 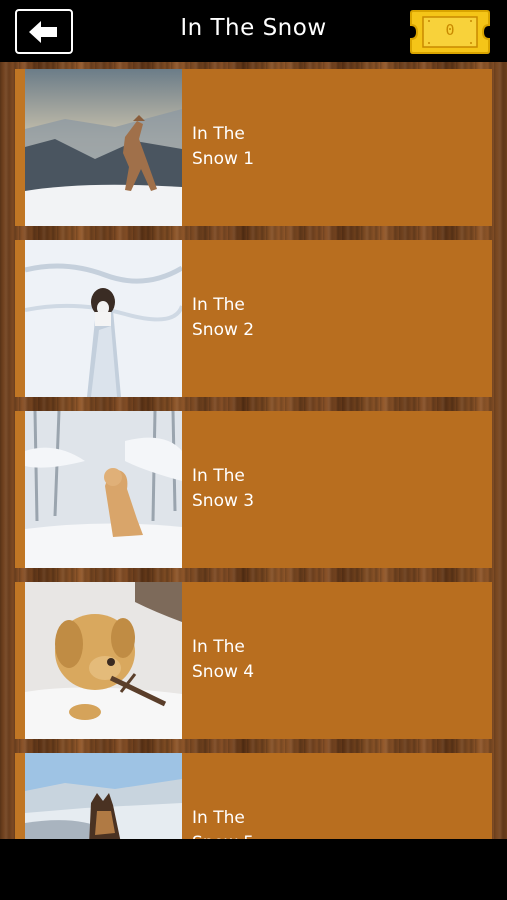 What do you see at coordinates (223, 659) in the screenshot?
I see `item-label: In The Snow 4` at bounding box center [223, 659].